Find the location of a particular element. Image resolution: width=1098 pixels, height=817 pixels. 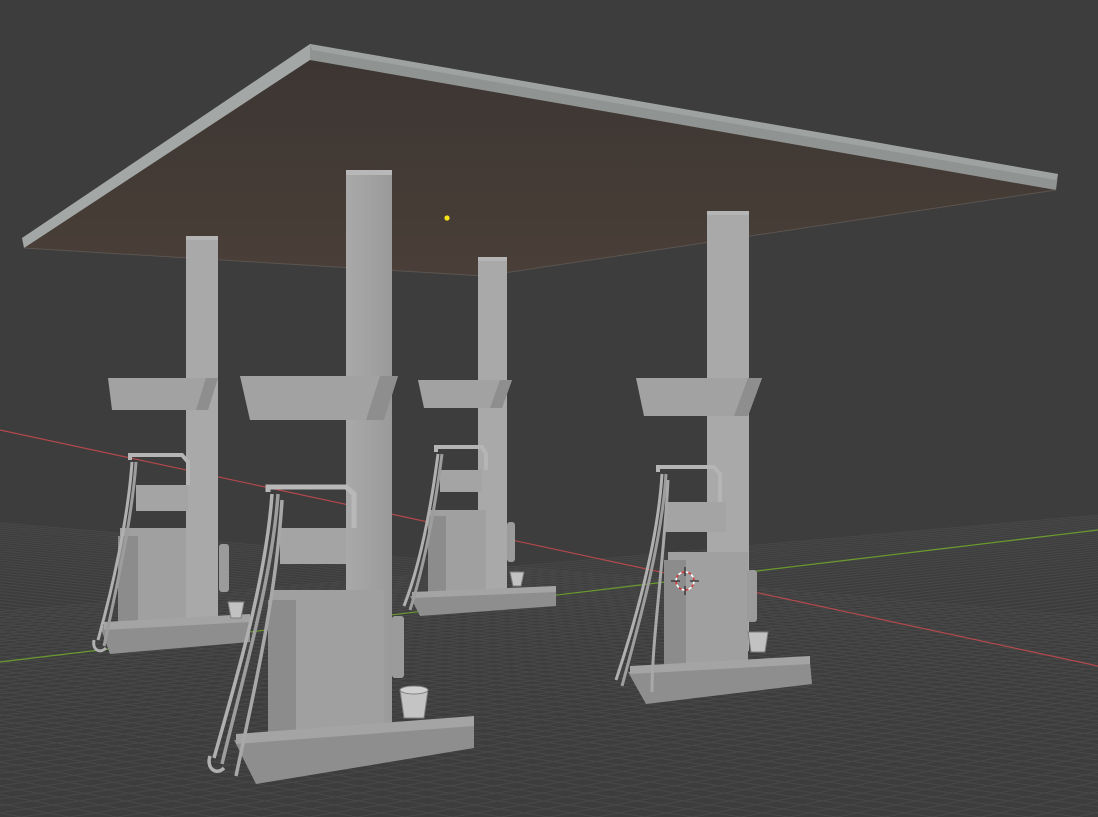

light-object-icon is located at coordinates (447, 218).